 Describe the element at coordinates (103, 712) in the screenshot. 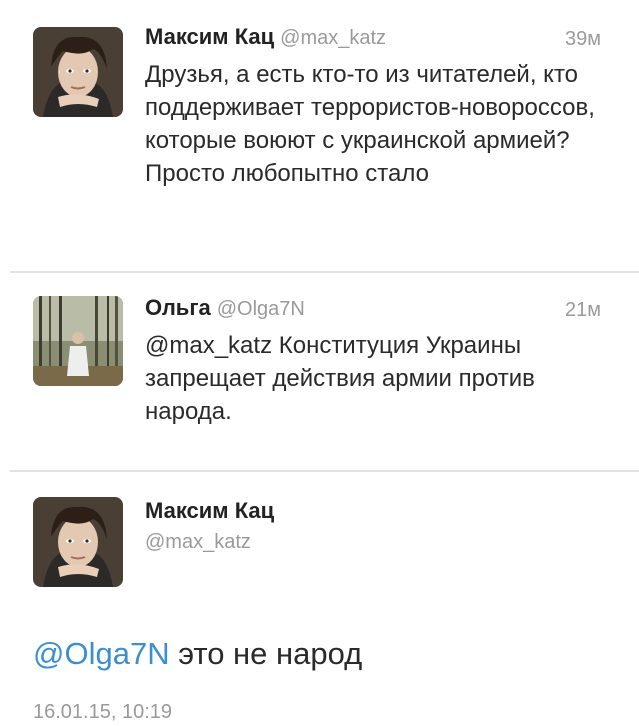

I see `tweet-timestamp: 16.01.15, 10:19` at that location.